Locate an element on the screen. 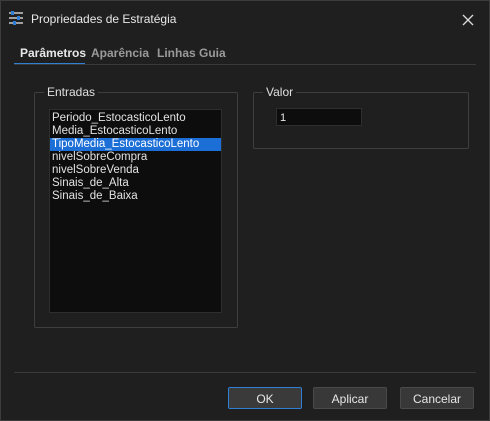  window-title: Propriedades de Estratégia is located at coordinates (104, 19).